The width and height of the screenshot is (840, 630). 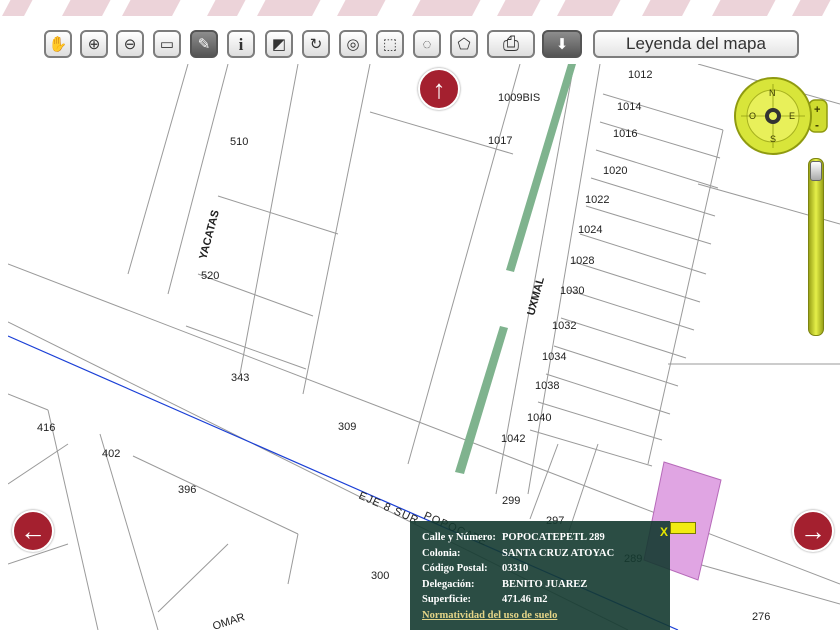 I want to click on buffer-tool: ◎, so click(x=353, y=44).